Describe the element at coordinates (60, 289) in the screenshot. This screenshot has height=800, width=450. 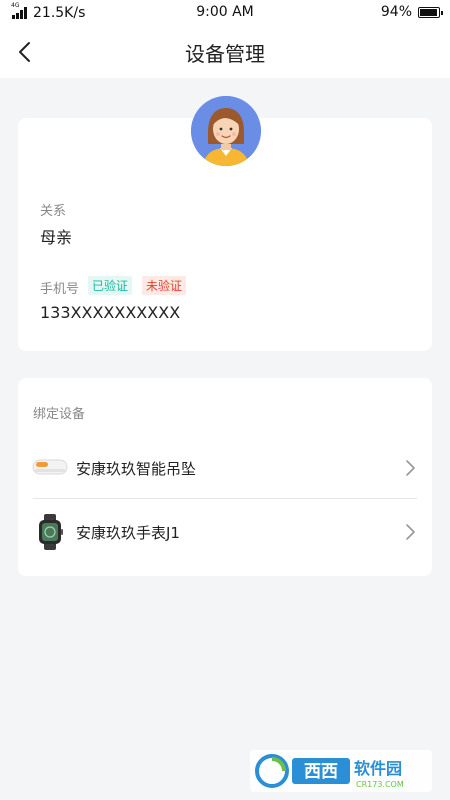
I see `phone-label: 手机号` at that location.